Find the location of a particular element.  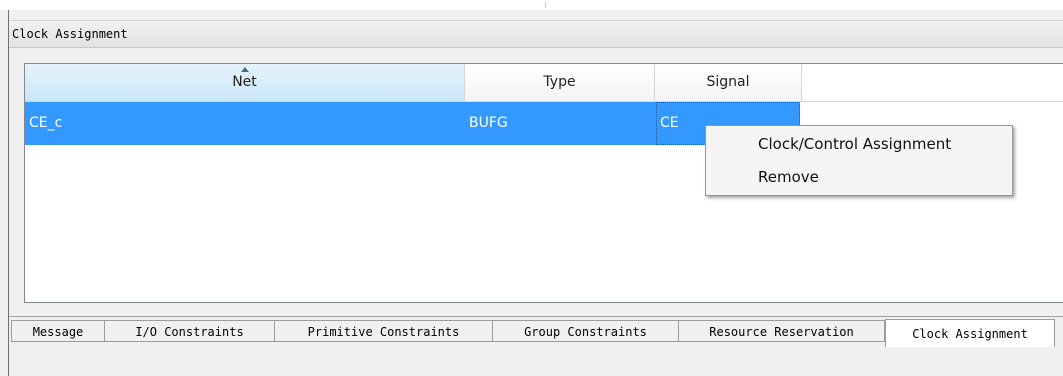

tab-io-constraints: I/O Constraints is located at coordinates (189, 331).